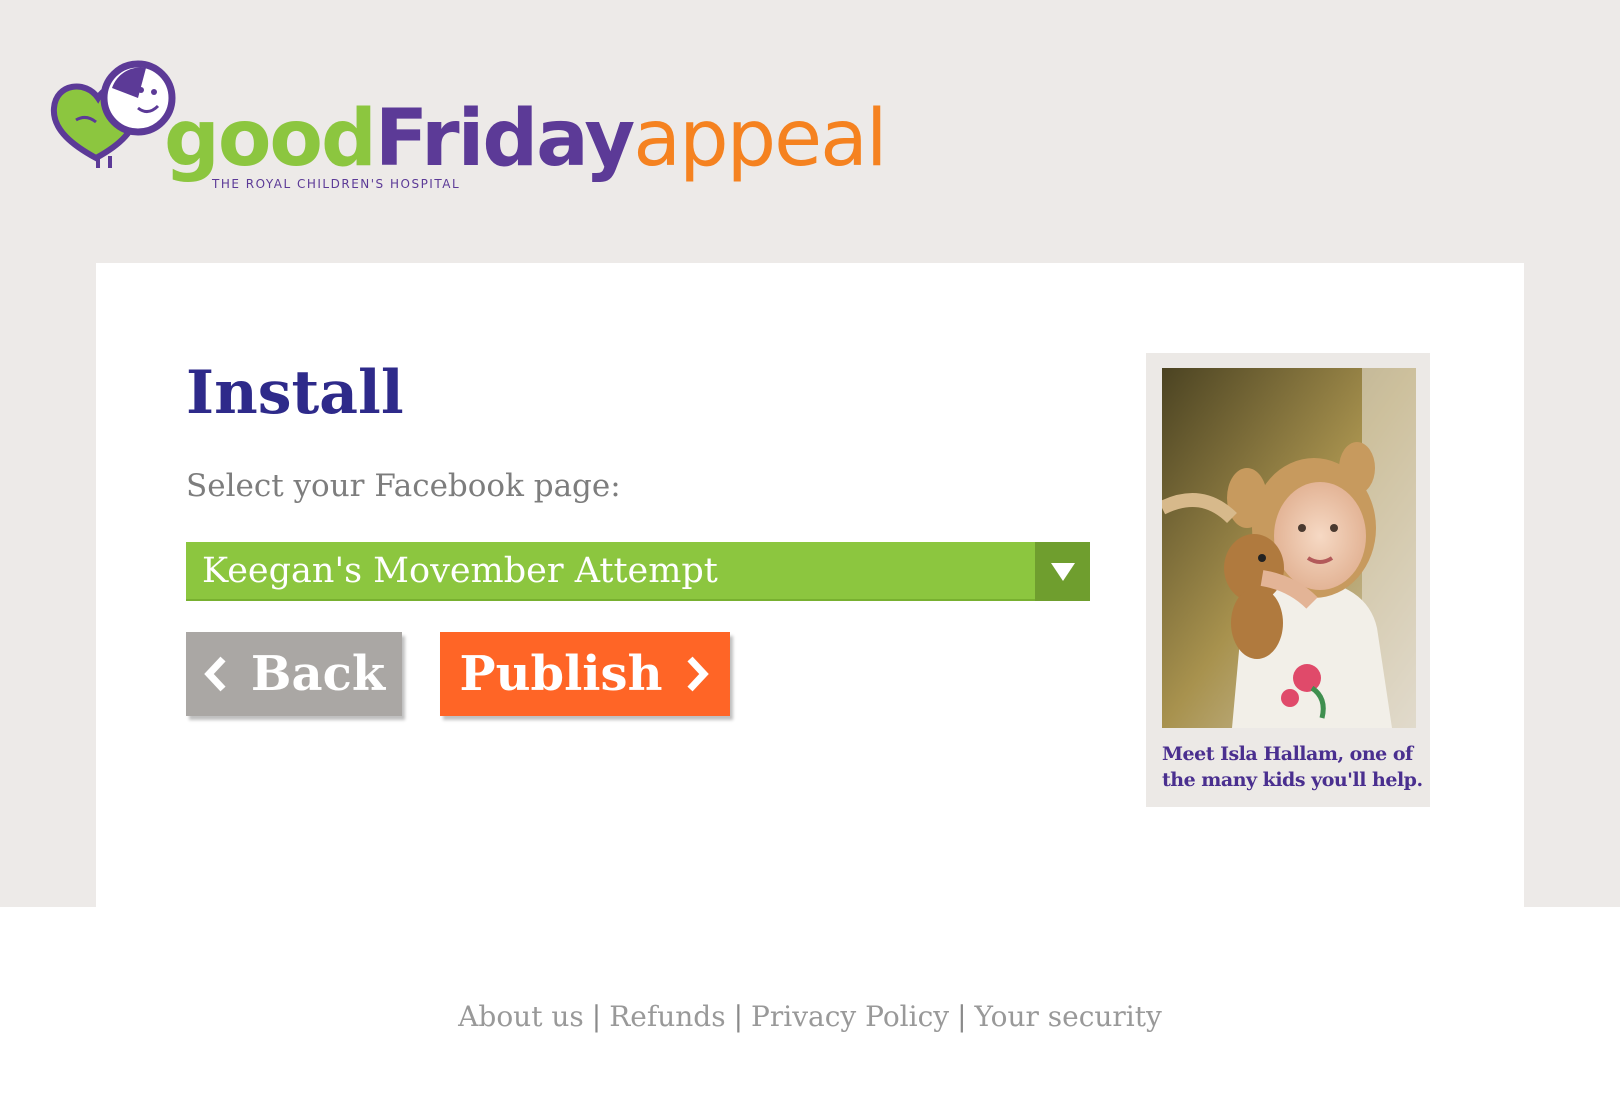  I want to click on privacy-policy-link: Privacy Policy, so click(850, 1016).